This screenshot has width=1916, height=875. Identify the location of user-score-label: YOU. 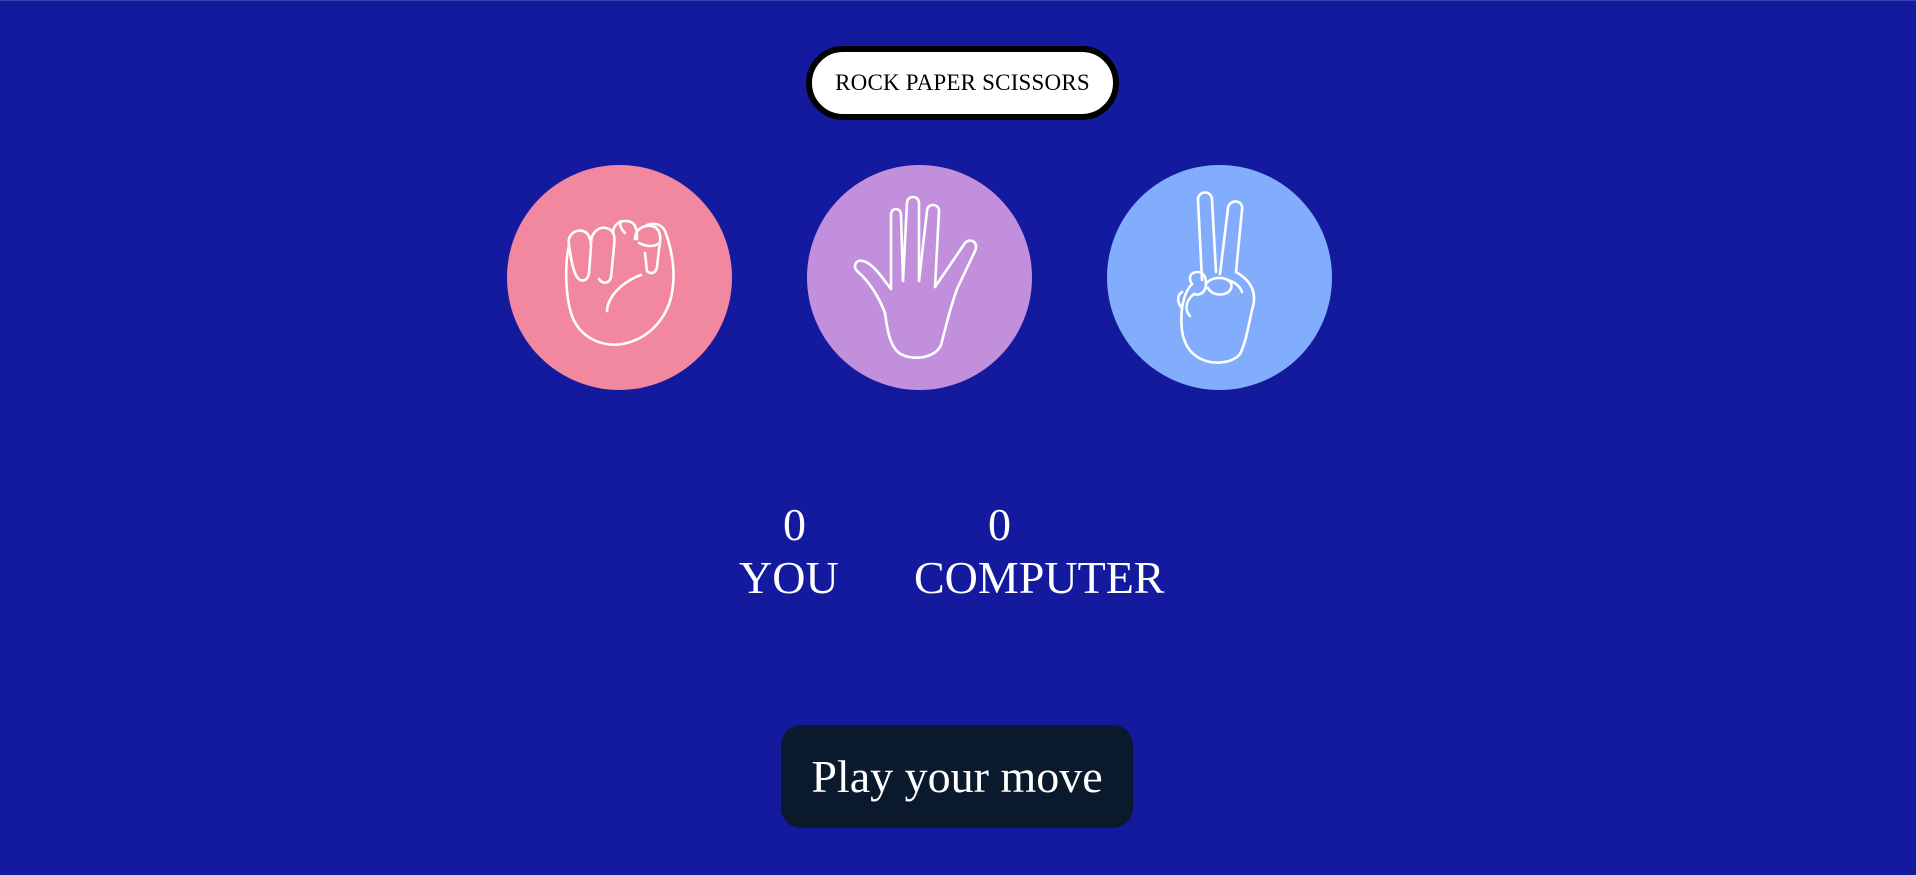
(789, 577).